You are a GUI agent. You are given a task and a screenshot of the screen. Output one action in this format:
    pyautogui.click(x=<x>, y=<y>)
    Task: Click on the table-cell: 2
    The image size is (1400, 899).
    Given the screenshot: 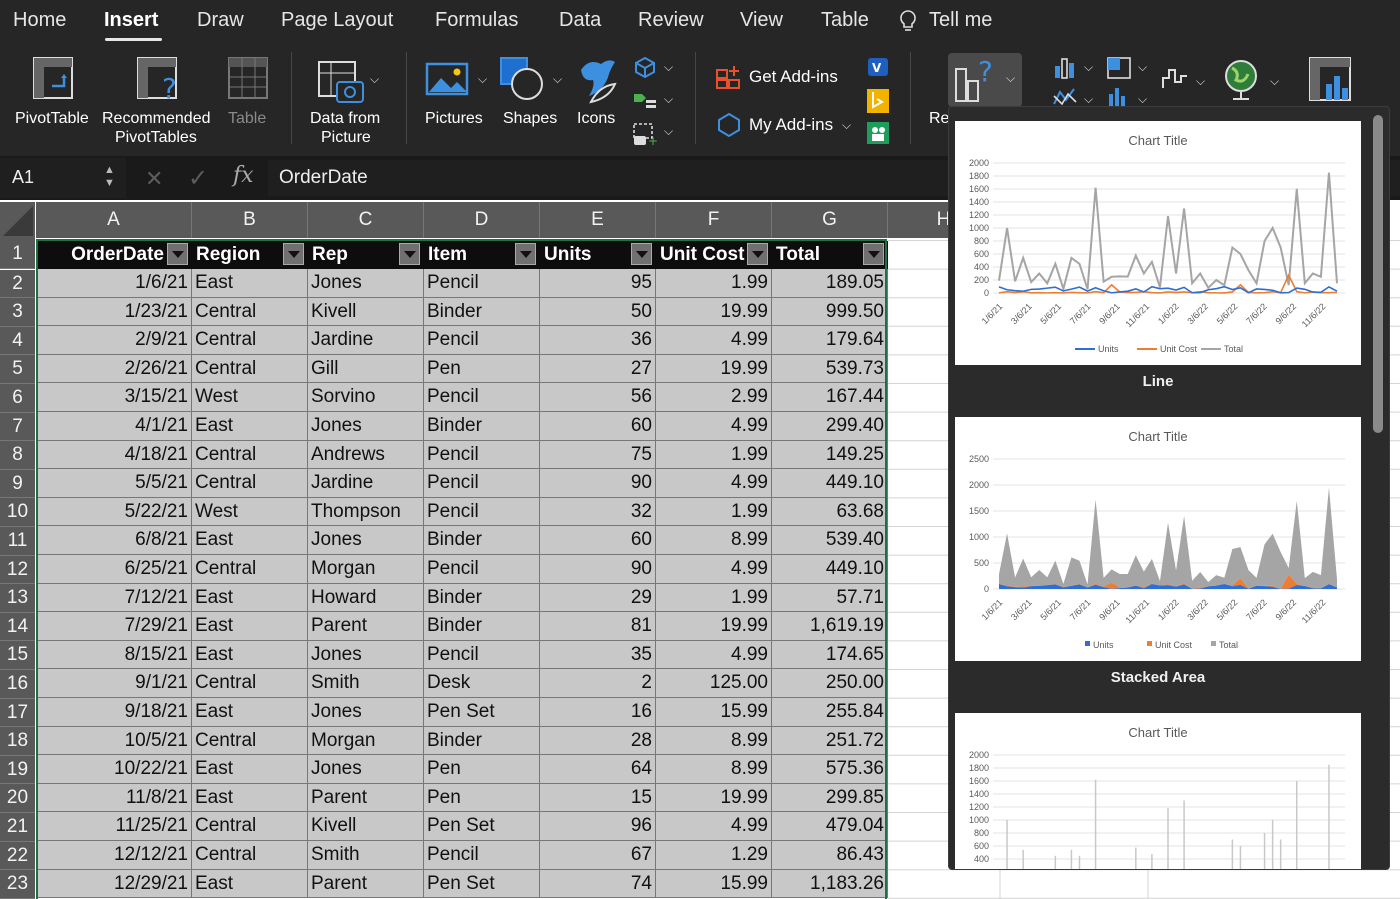 What is the action you would take?
    pyautogui.click(x=598, y=683)
    